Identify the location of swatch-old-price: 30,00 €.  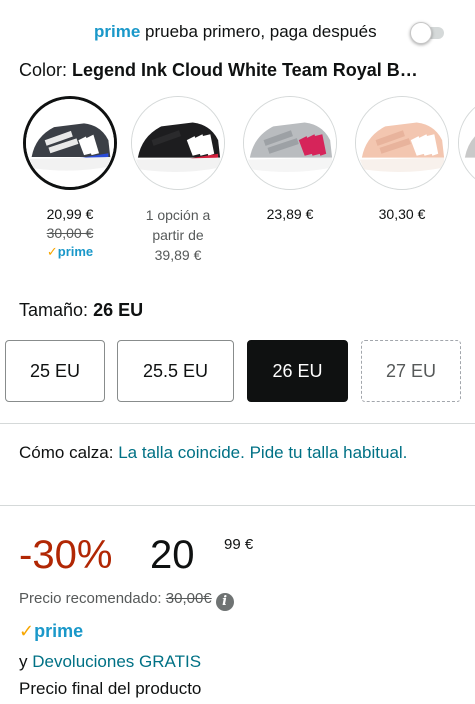
(70, 233).